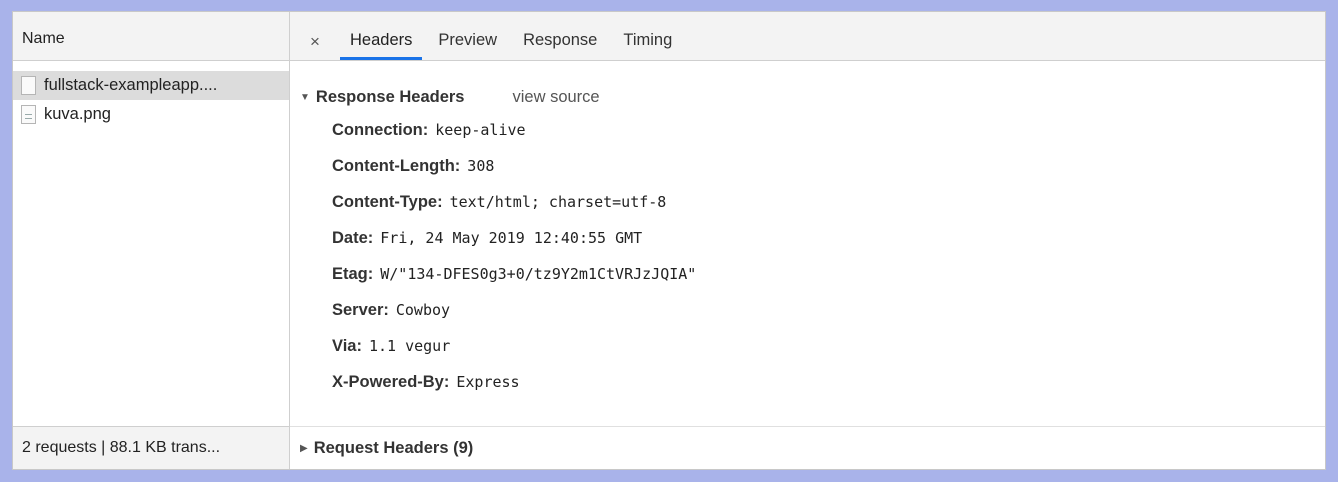 Image resolution: width=1338 pixels, height=482 pixels. Describe the element at coordinates (511, 238) in the screenshot. I see `header-value: Fri, 24 May 2019 12:40:55 GMT` at that location.